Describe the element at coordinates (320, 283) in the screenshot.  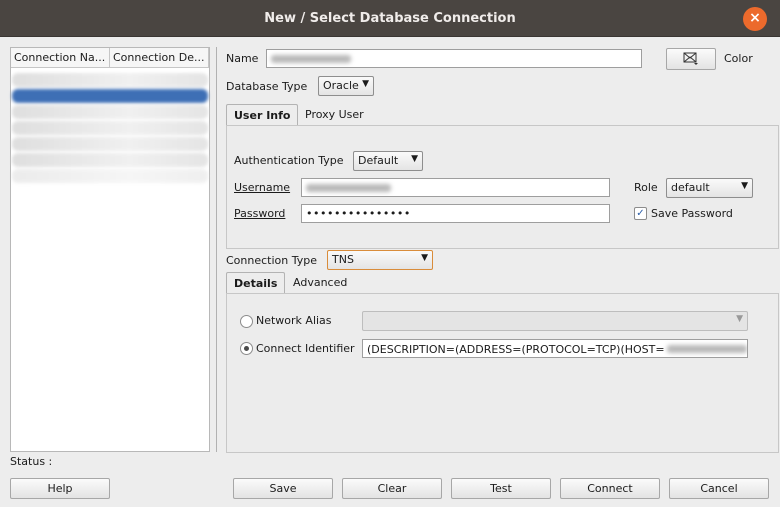
I see `tab-advanced: Advanced` at that location.